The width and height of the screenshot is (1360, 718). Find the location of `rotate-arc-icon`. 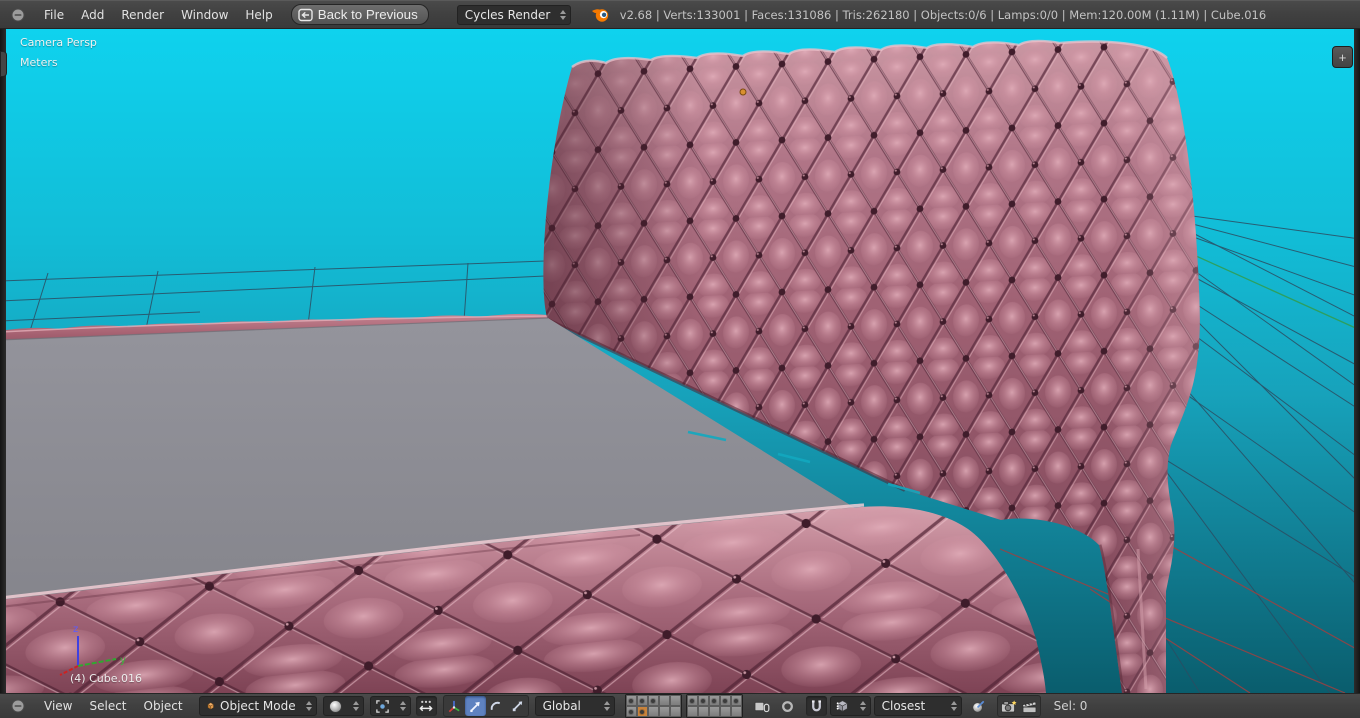

rotate-arc-icon is located at coordinates (495, 705).